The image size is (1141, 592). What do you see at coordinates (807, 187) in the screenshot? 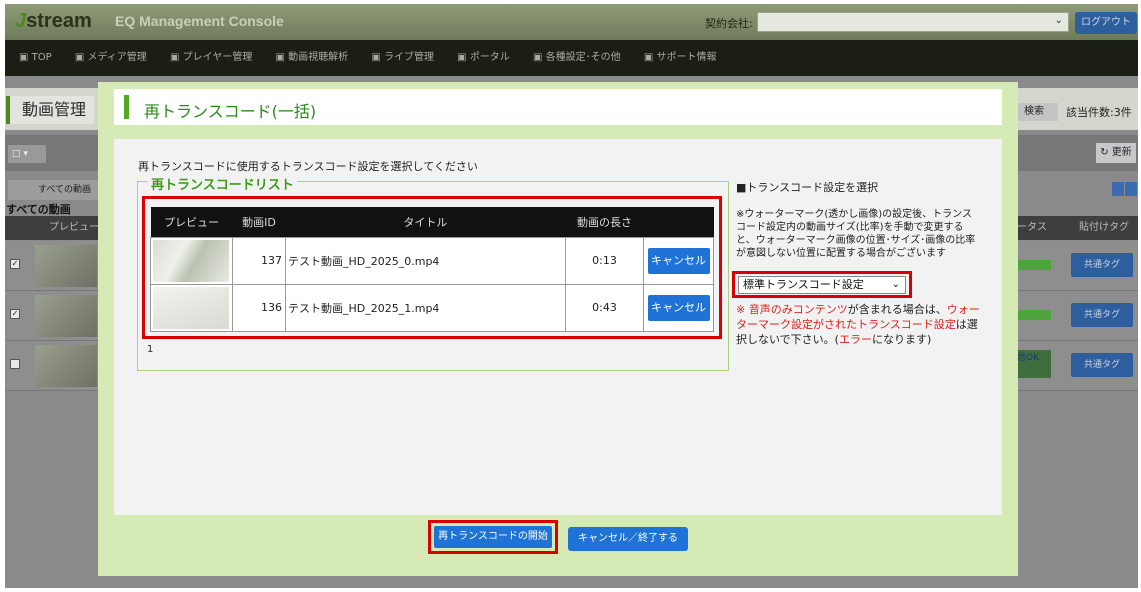
I see `transcode-setting-title: ■トランスコード設定を選択` at bounding box center [807, 187].